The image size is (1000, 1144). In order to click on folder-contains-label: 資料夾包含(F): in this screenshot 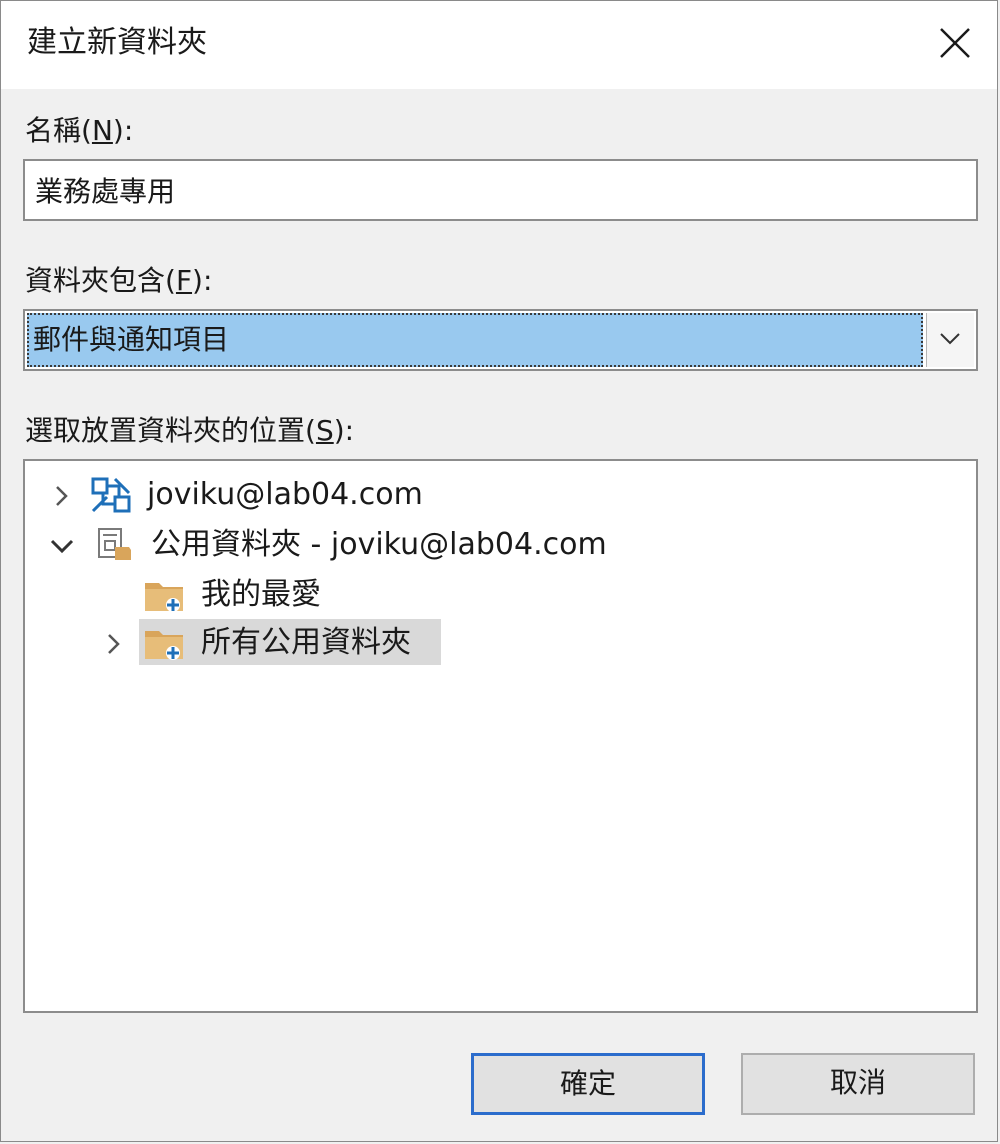, I will do `click(118, 281)`.